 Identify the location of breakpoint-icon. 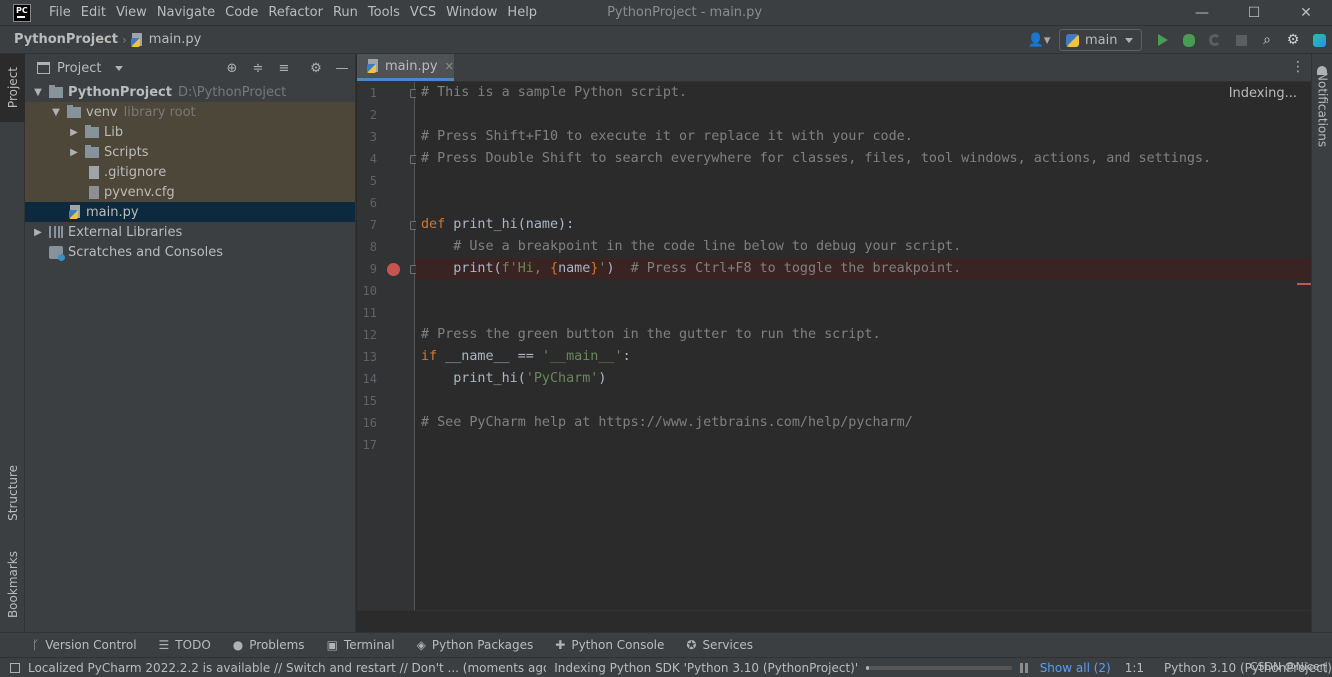
(393, 269).